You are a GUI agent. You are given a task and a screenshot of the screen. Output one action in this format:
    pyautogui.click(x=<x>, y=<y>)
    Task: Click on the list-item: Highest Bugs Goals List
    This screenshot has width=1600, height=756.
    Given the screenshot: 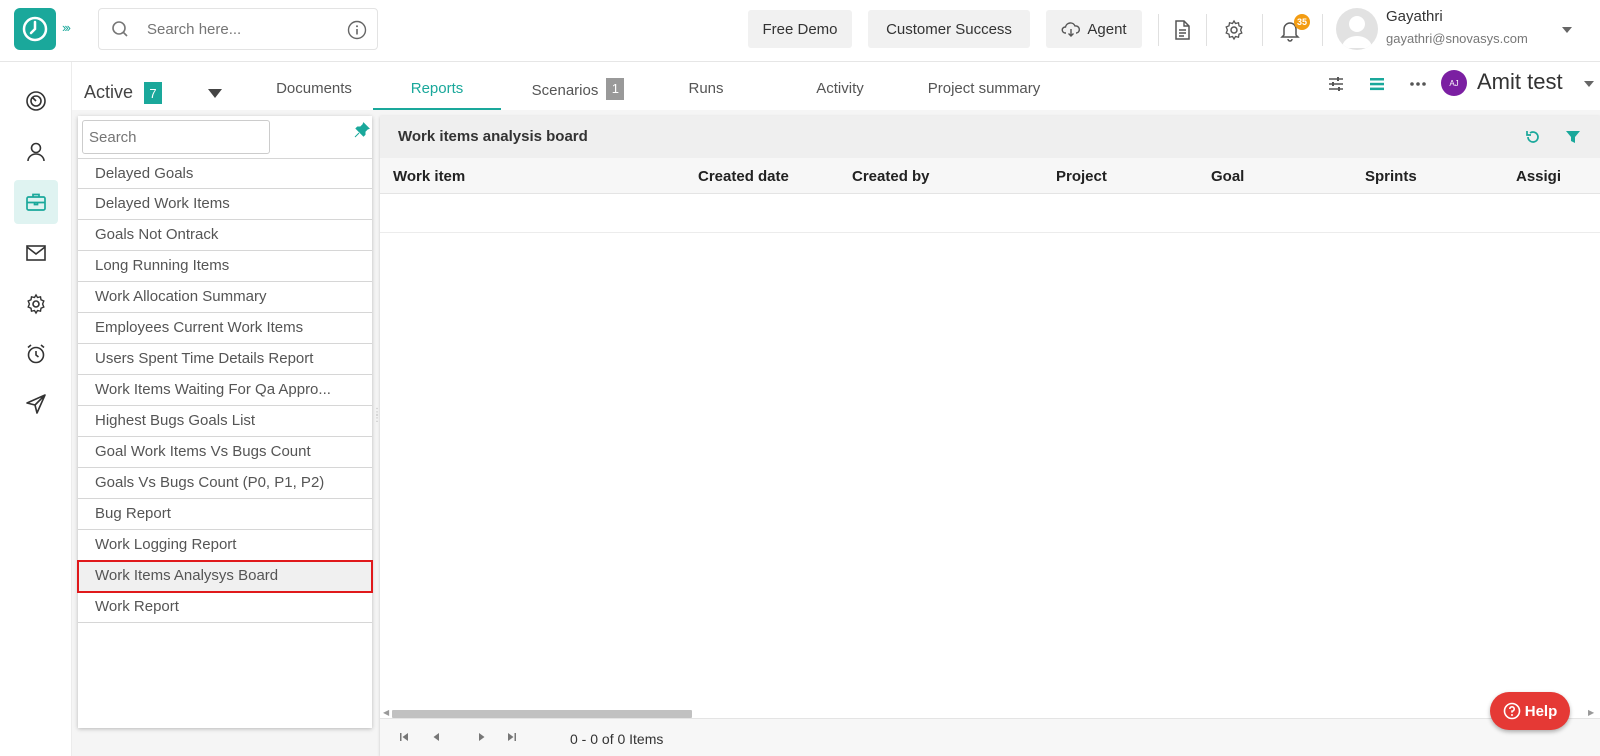 What is the action you would take?
    pyautogui.click(x=225, y=421)
    